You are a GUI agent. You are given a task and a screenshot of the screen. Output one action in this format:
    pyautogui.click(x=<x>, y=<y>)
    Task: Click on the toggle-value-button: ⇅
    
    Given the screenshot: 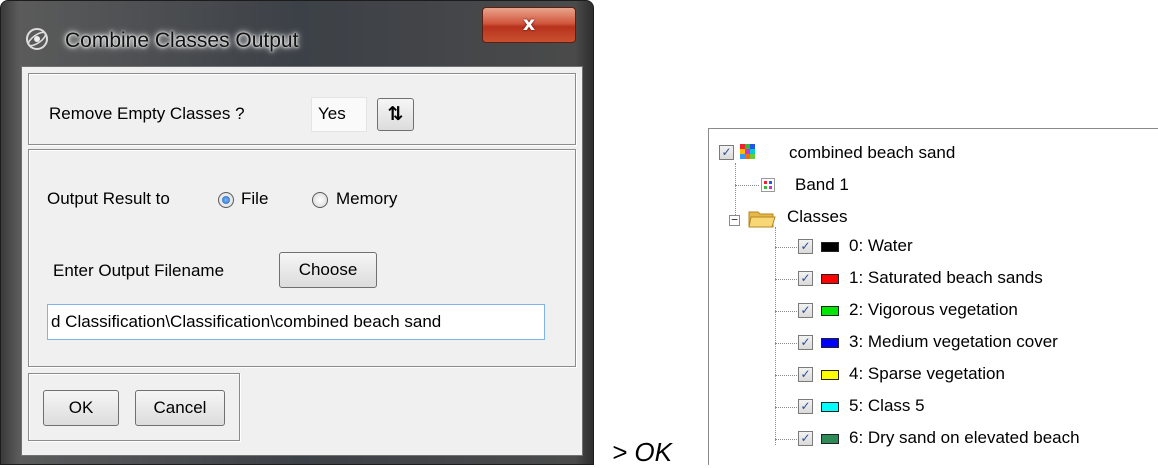 What is the action you would take?
    pyautogui.click(x=395, y=114)
    